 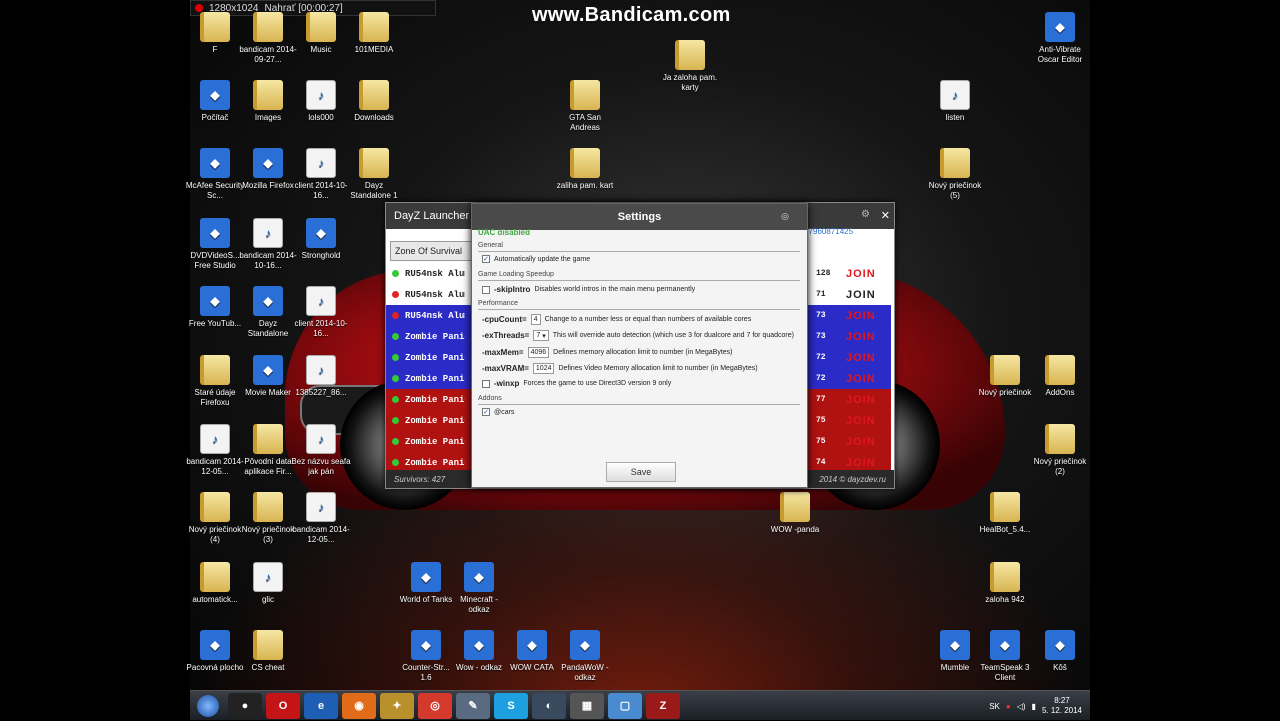 What do you see at coordinates (1060, 376) in the screenshot?
I see `desktop-icon: AddOns` at bounding box center [1060, 376].